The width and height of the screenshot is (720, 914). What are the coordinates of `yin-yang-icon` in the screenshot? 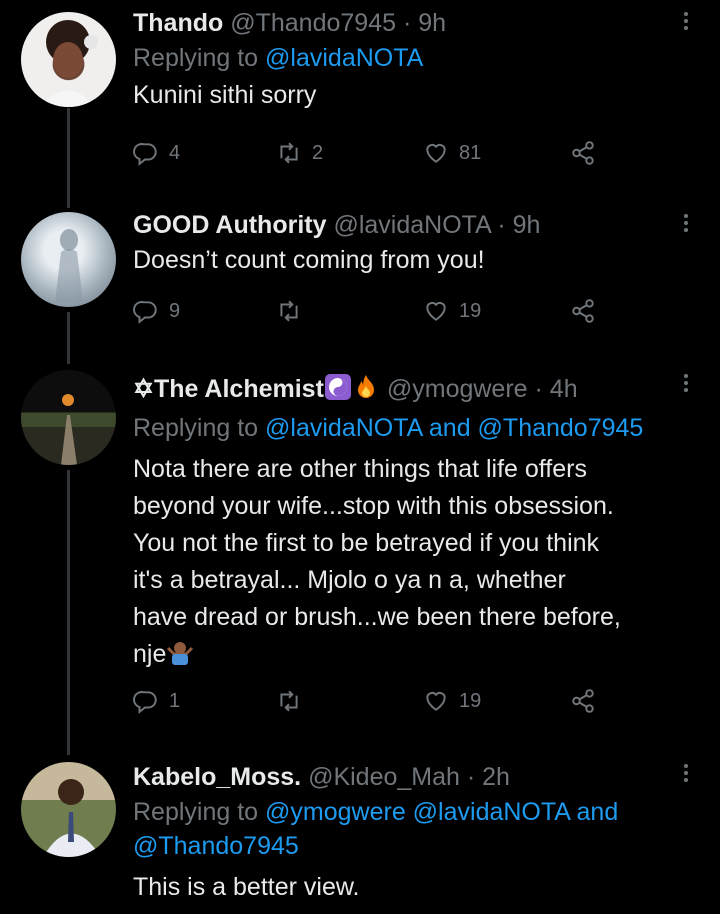 It's located at (338, 390).